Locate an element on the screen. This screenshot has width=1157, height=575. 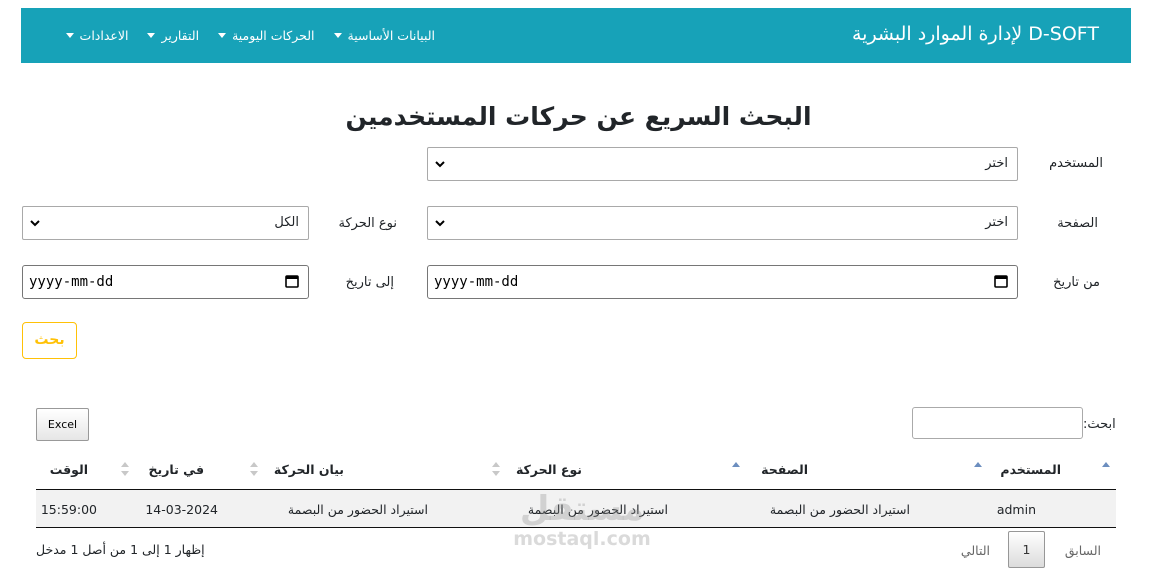
movement-type-label: نوع الحركة is located at coordinates (367, 223).